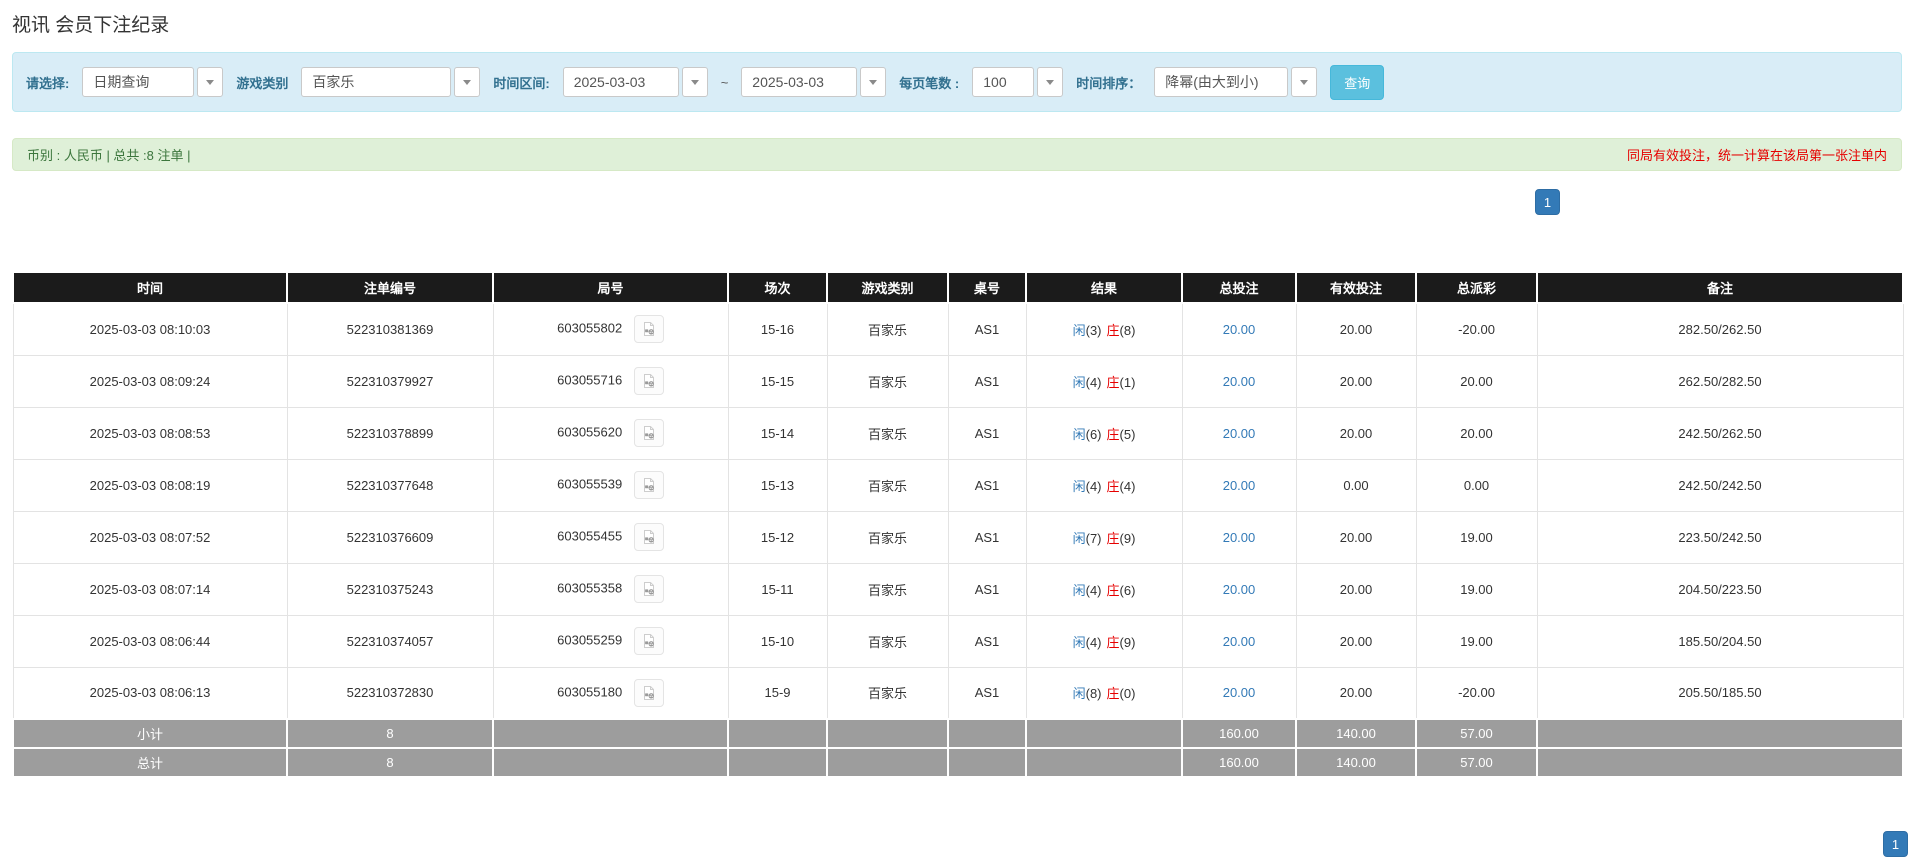  Describe the element at coordinates (610, 485) in the screenshot. I see `cell-round-number: 603055539` at that location.